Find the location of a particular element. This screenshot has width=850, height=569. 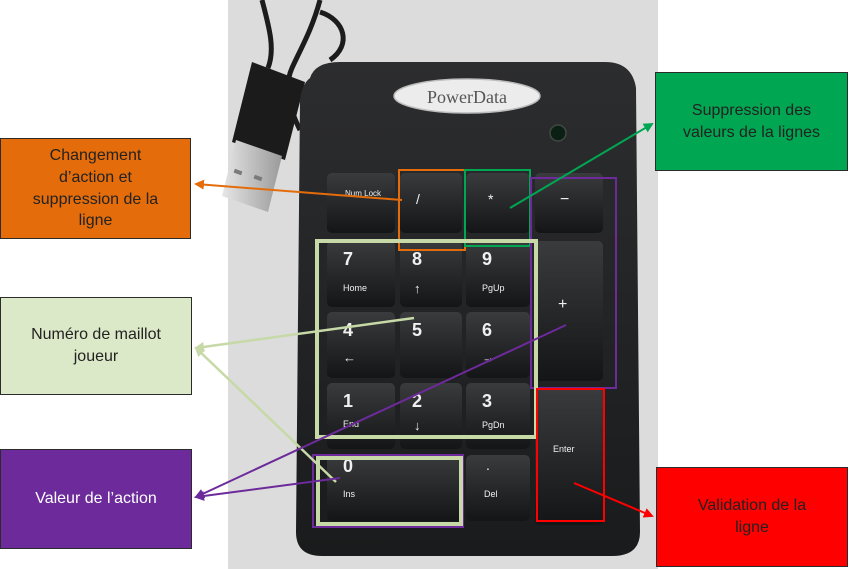

key-2: 2 ↓ is located at coordinates (431, 416).